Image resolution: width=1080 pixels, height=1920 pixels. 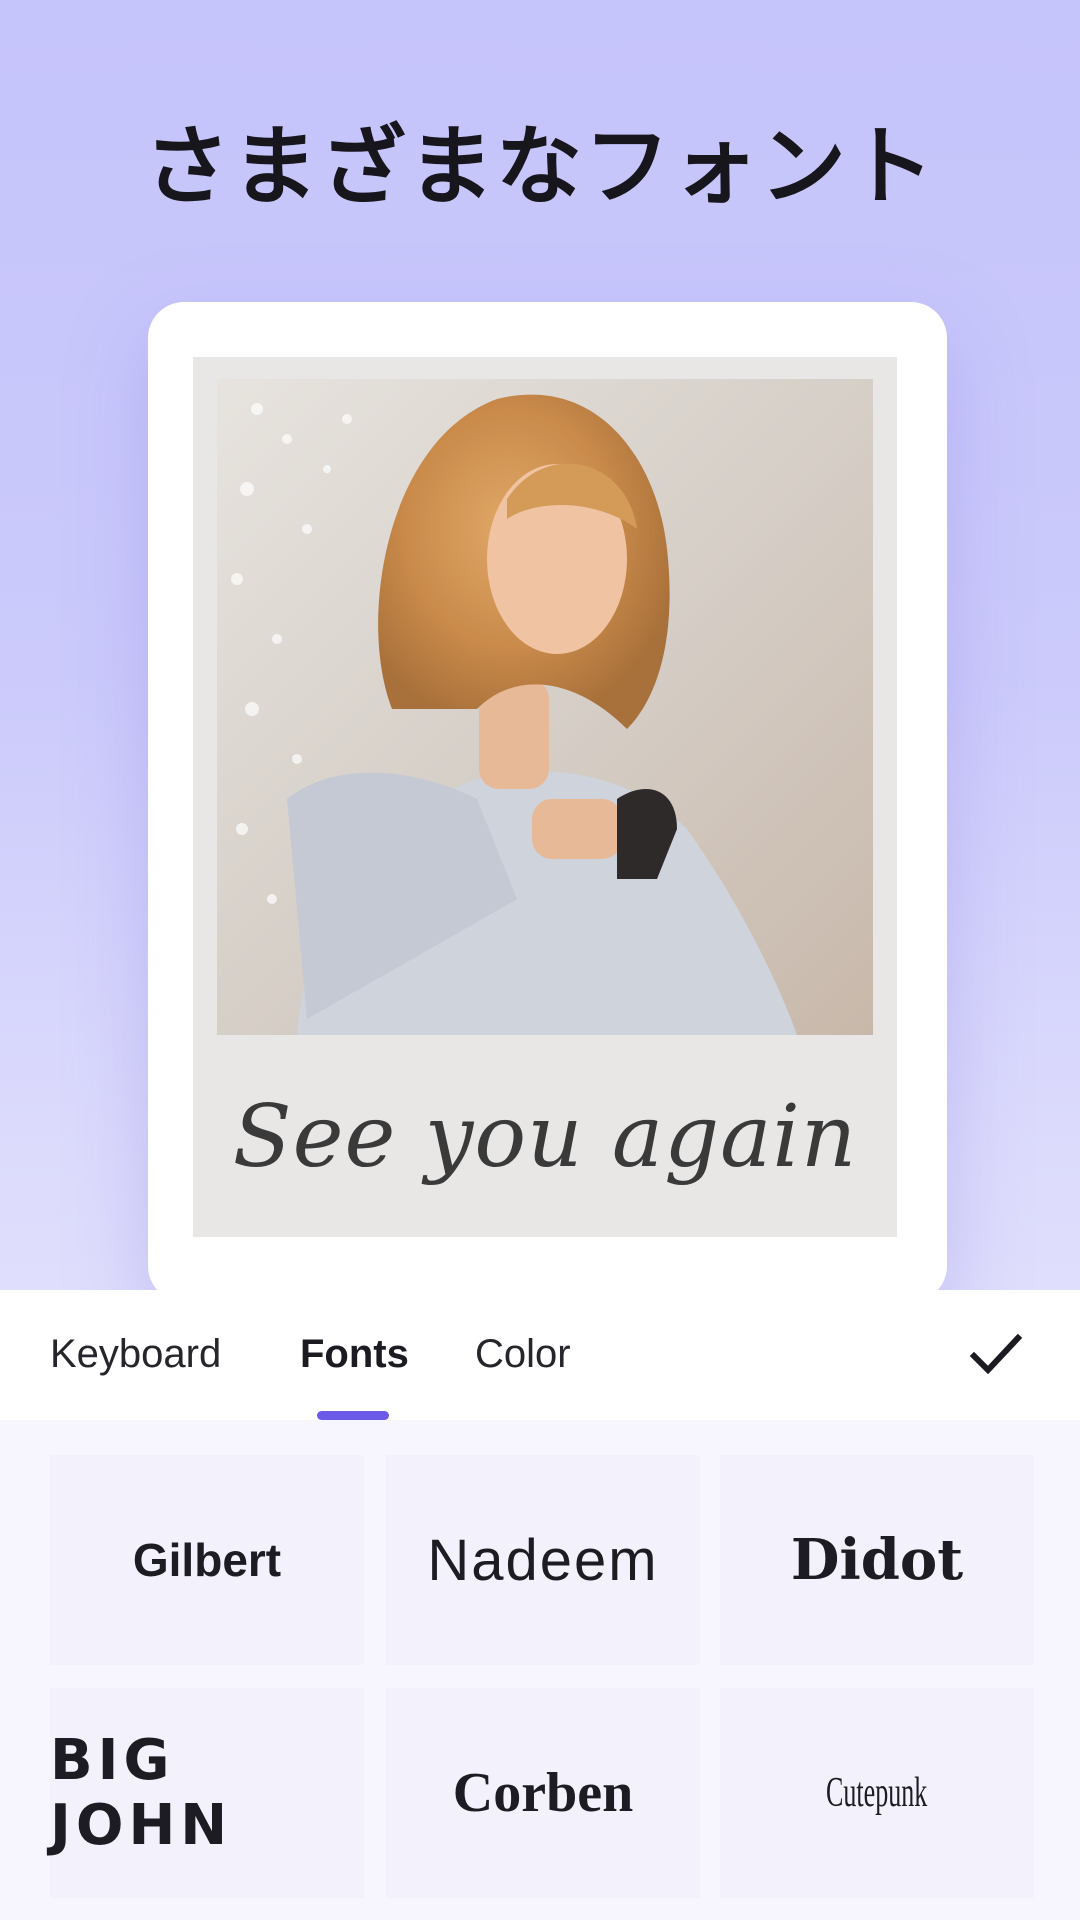 I want to click on tab-fonts: Fonts, so click(x=354, y=1354).